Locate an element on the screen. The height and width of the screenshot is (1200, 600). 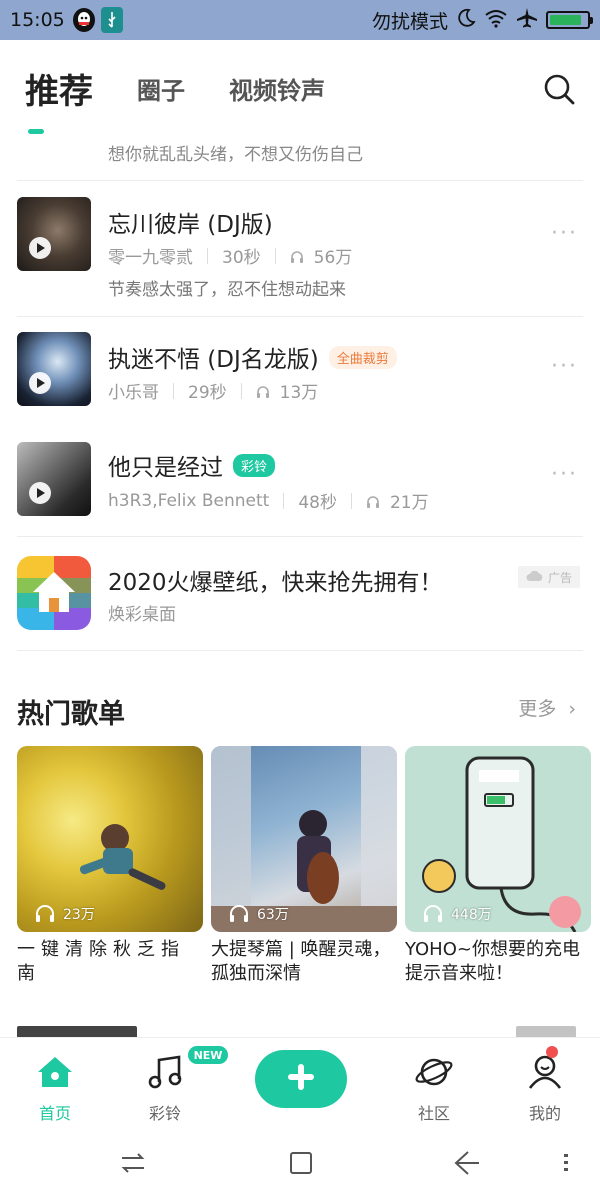
tab-circle: 圈子 is located at coordinates (161, 88).